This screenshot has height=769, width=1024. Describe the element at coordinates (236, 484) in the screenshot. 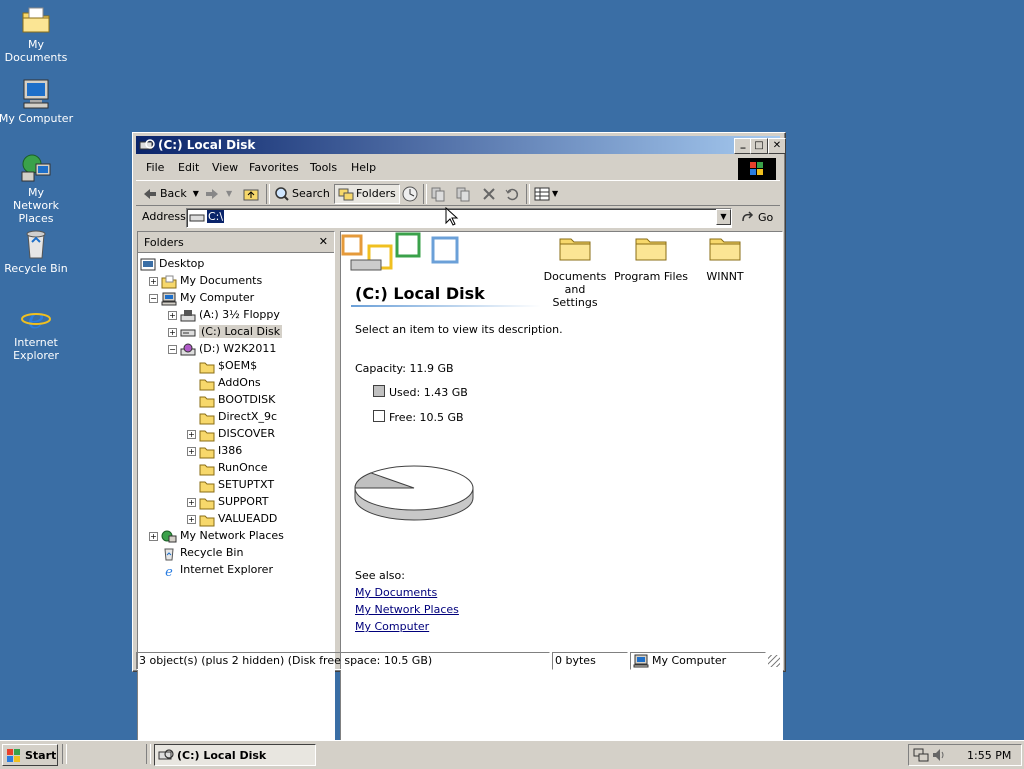

I see `tree-item: SETUPTXT` at that location.